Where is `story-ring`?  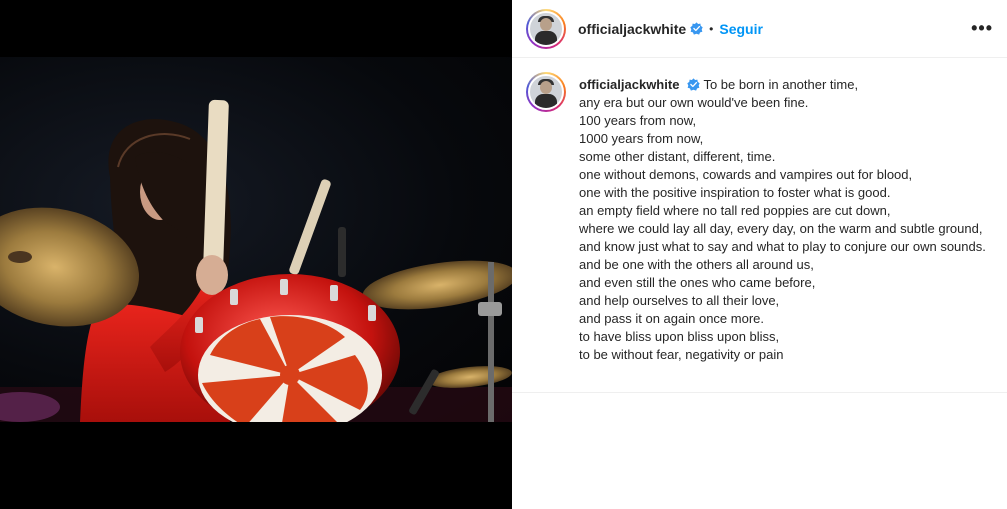 story-ring is located at coordinates (546, 28).